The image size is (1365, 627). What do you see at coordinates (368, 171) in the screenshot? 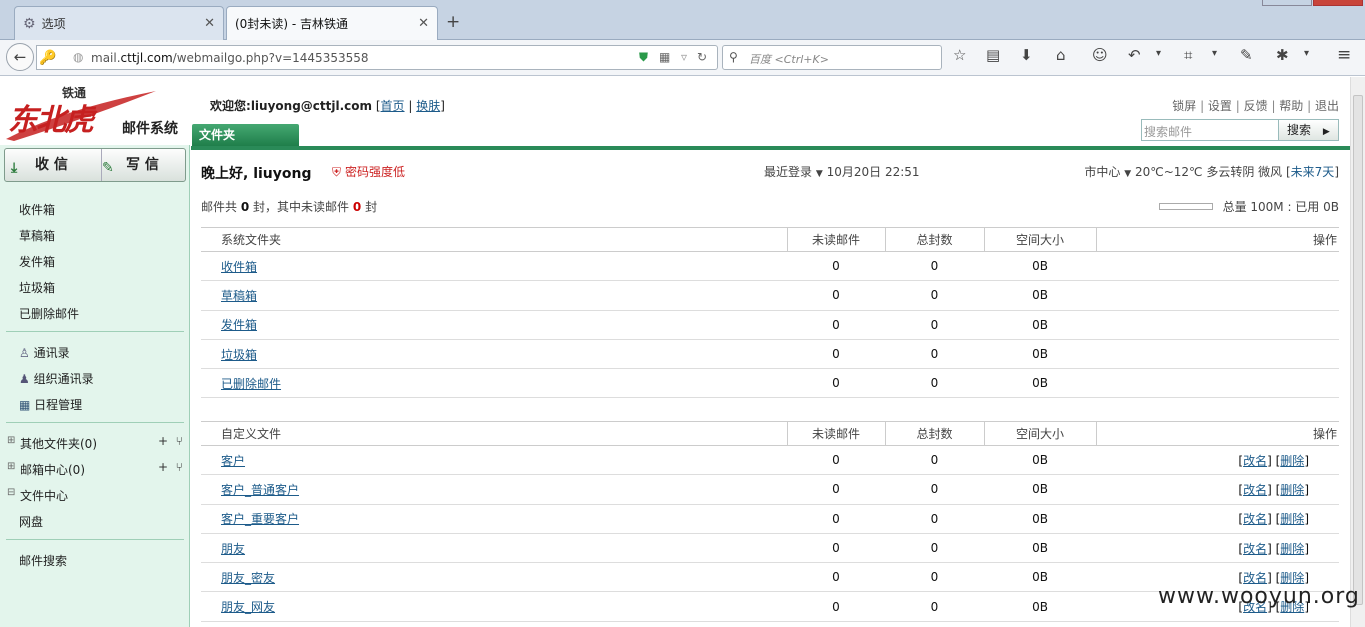
I see `password-warning: ⛨ 密码强度低` at bounding box center [368, 171].